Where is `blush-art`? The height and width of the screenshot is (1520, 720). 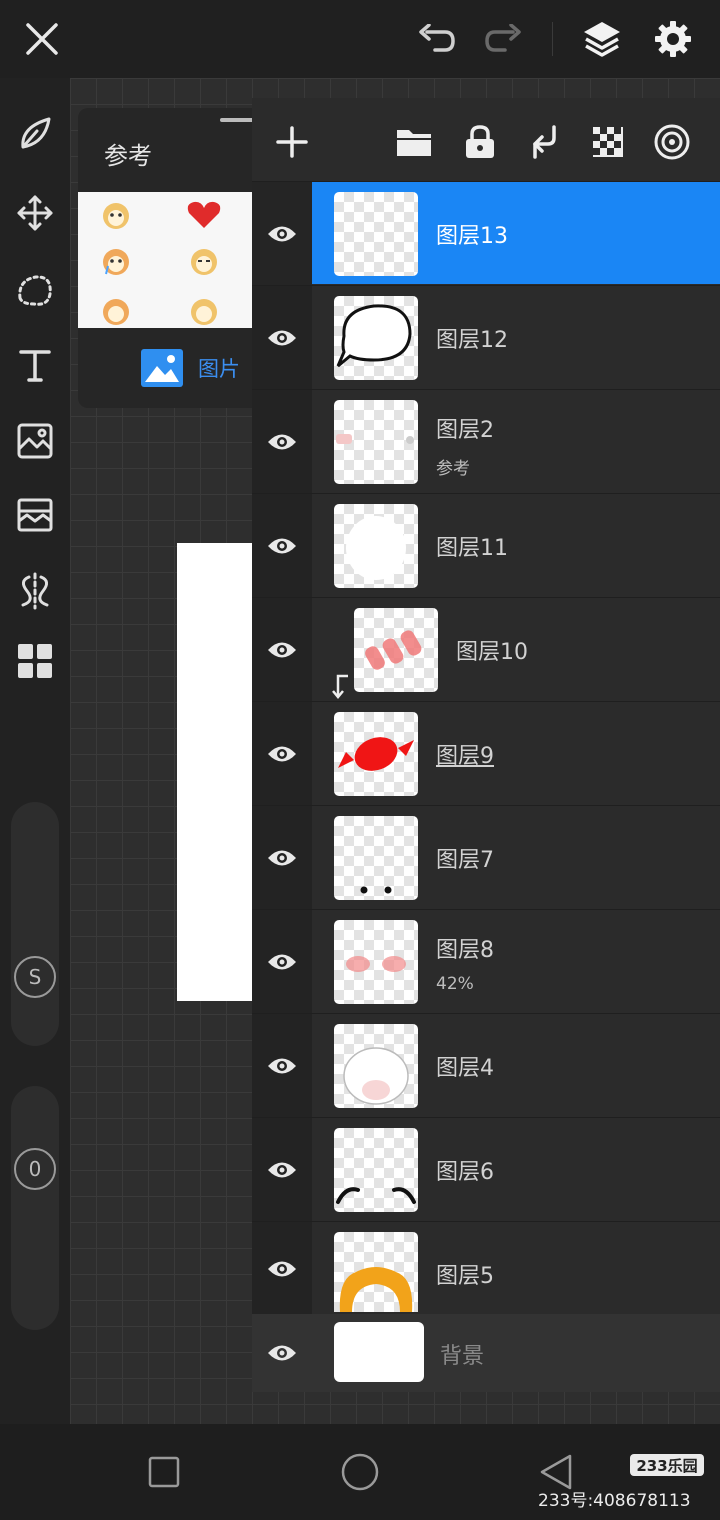
blush-art is located at coordinates (376, 964).